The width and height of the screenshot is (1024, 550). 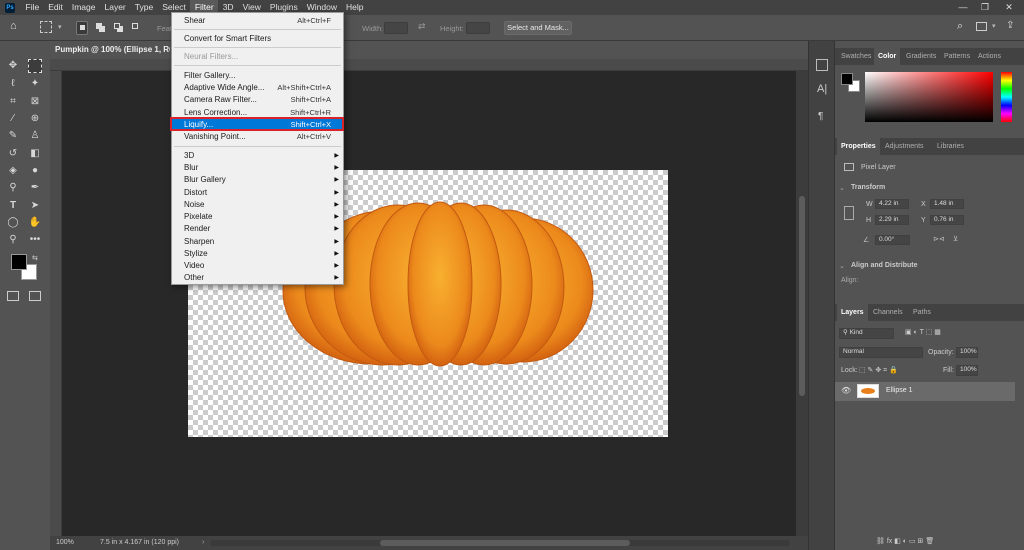 I want to click on menu-file: File, so click(x=32, y=7).